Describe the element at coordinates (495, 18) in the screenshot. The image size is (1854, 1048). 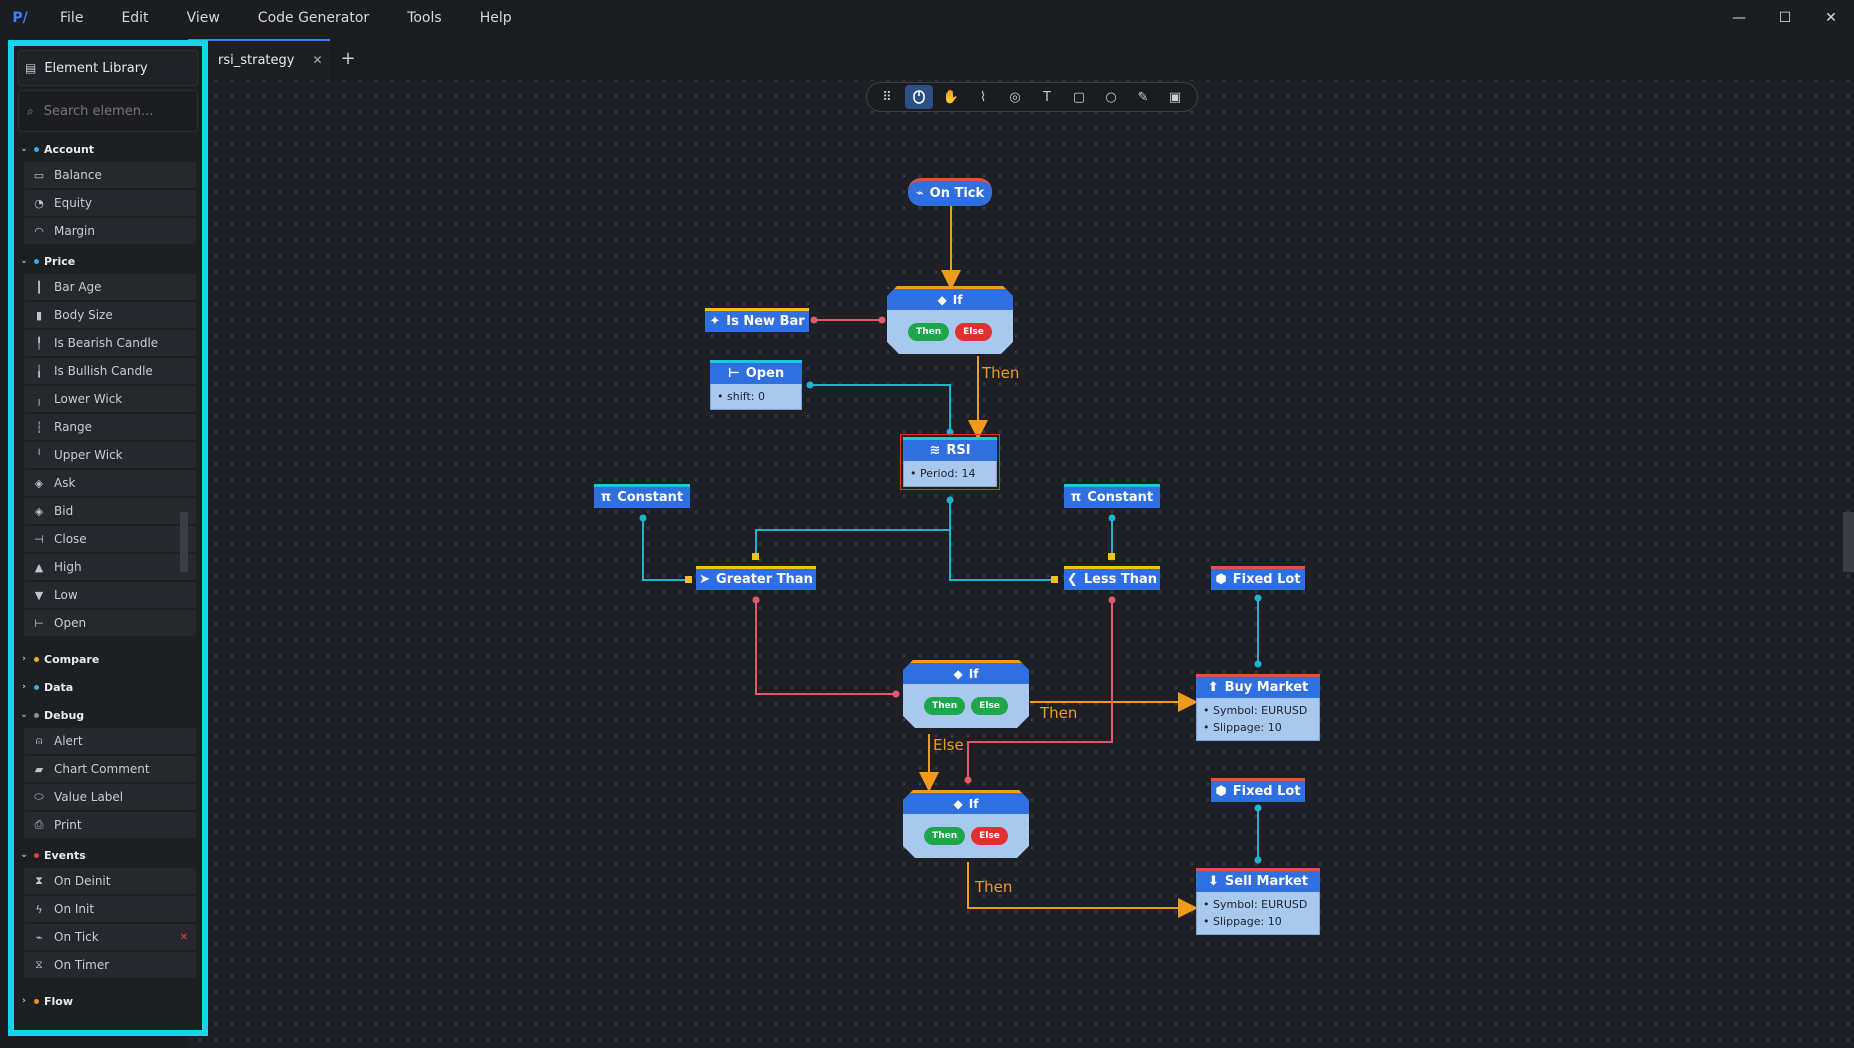
I see `menu-help: Help` at that location.